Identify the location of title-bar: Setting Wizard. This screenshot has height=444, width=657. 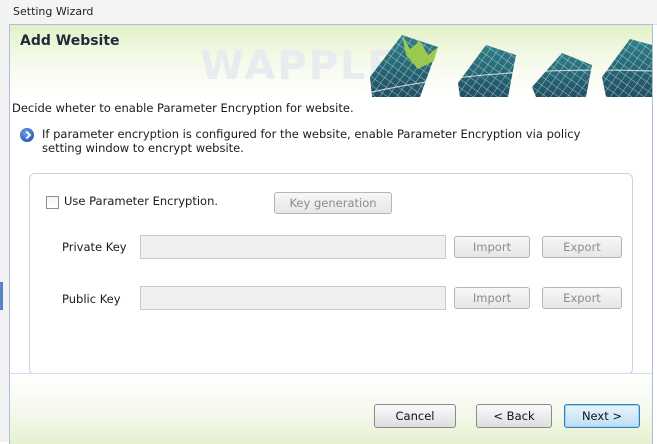
(333, 12).